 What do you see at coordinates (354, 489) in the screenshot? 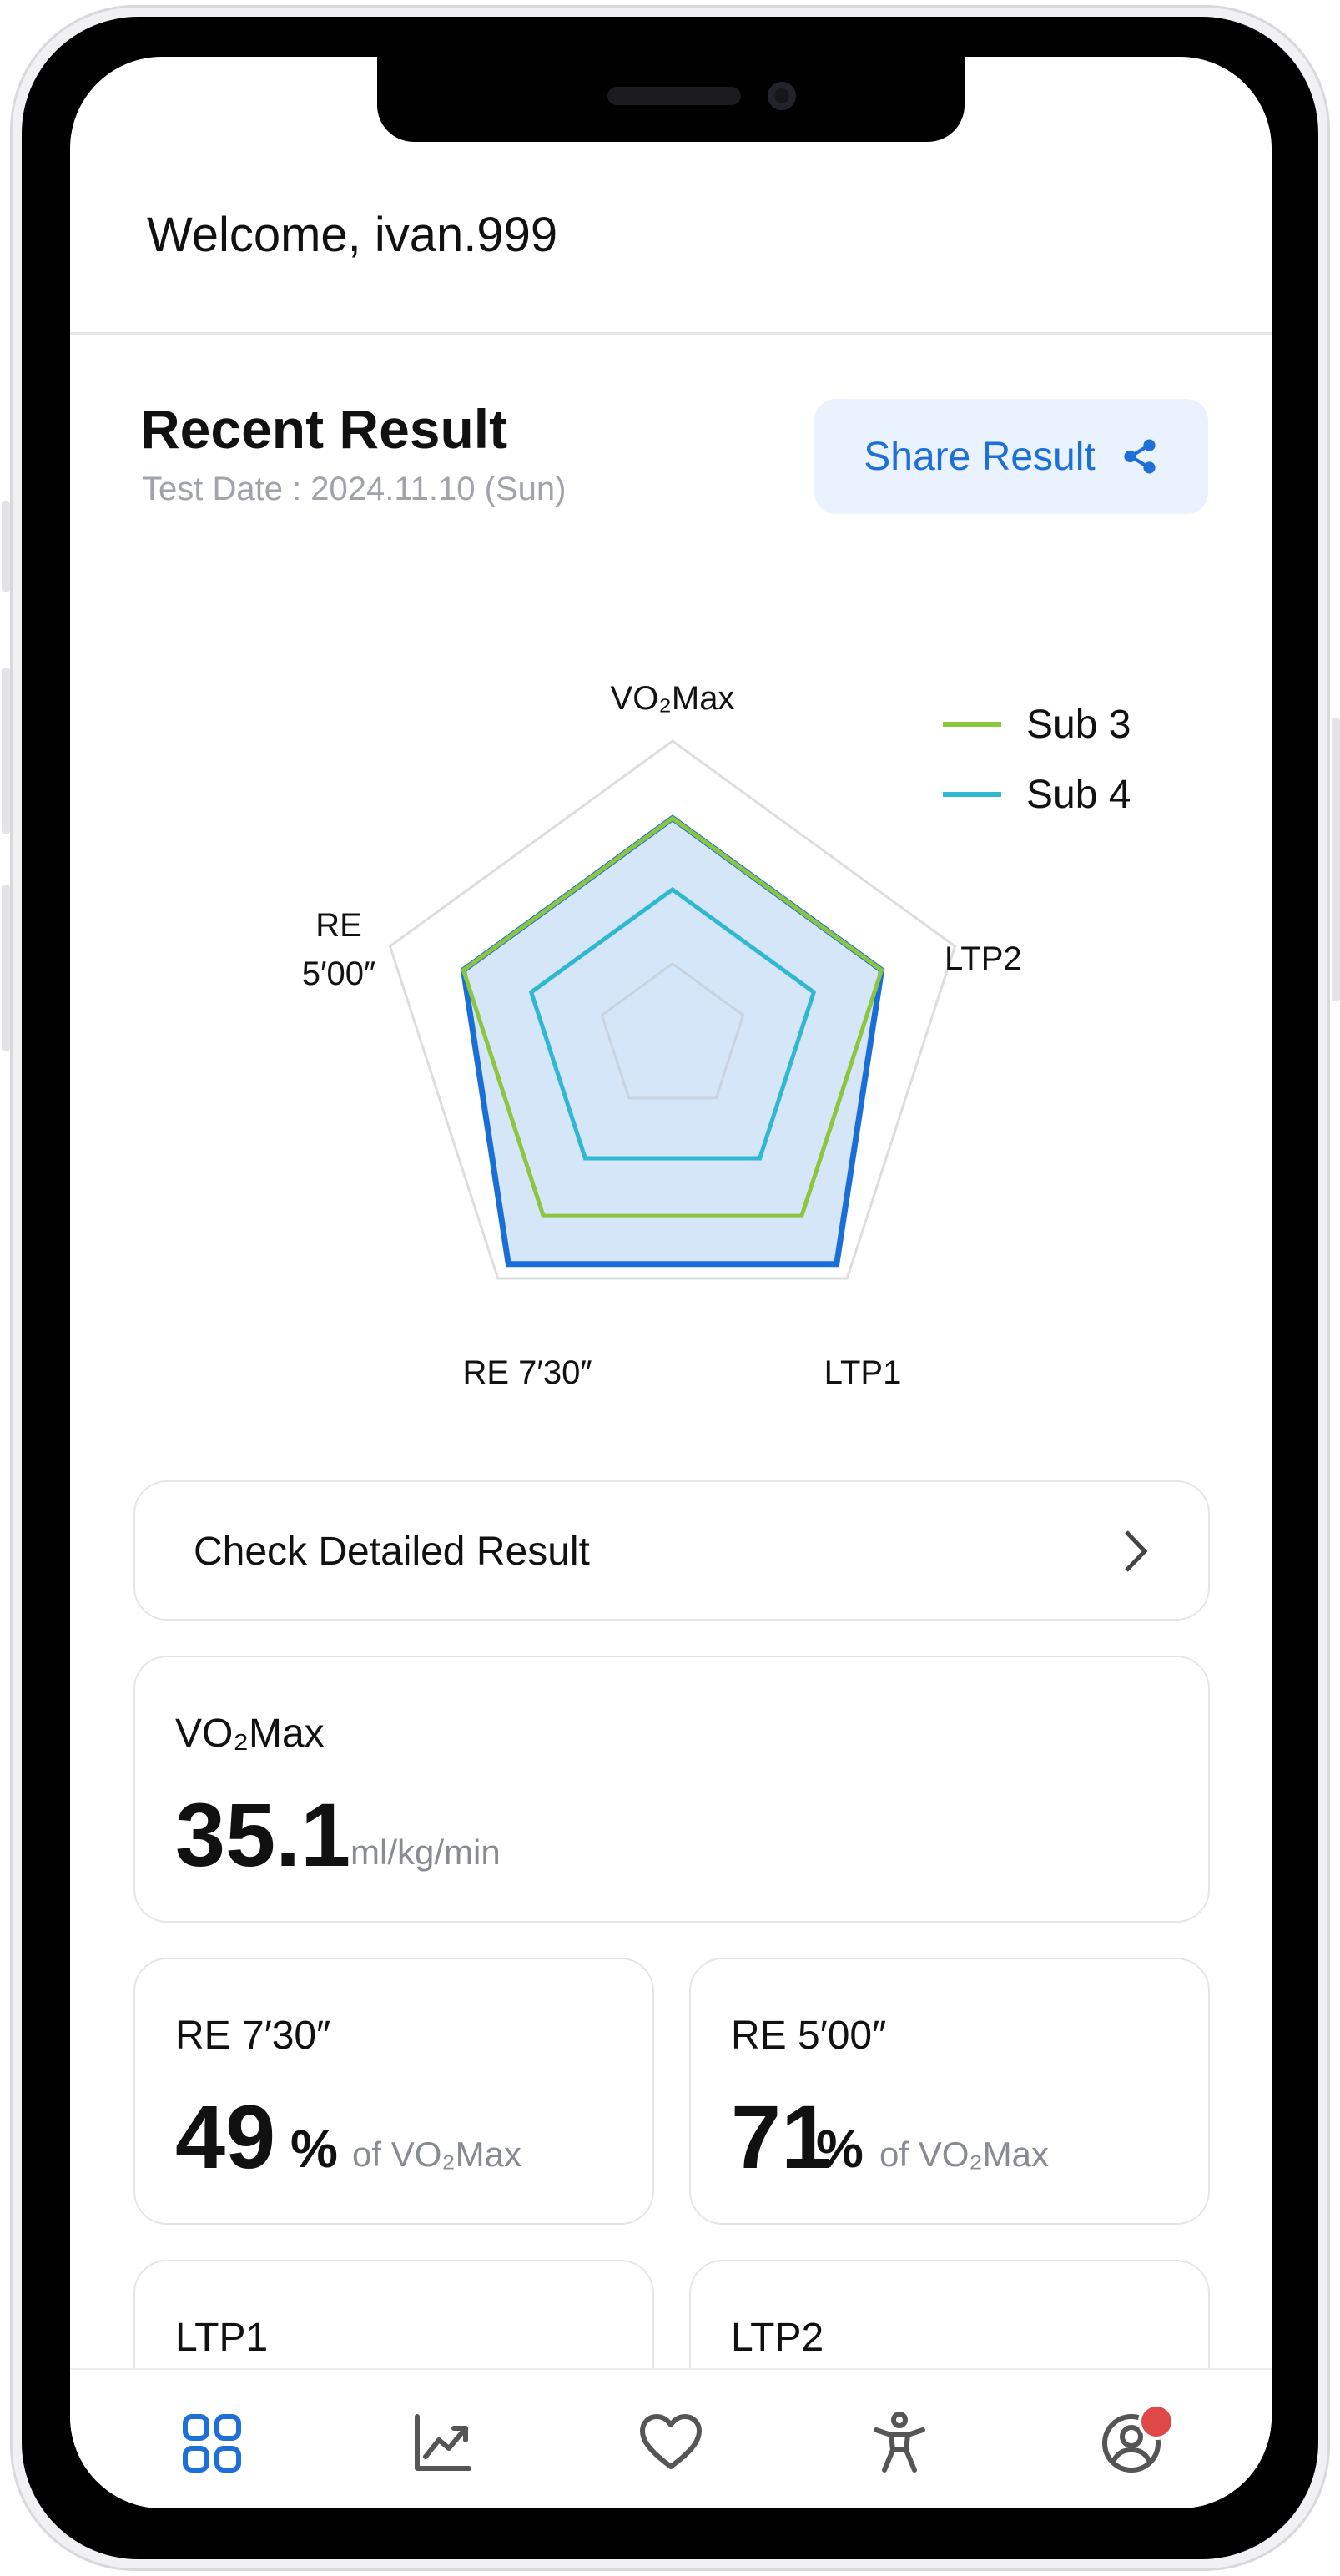
I see `test-date: Test Date : 2024.11.10 (Sun)` at bounding box center [354, 489].